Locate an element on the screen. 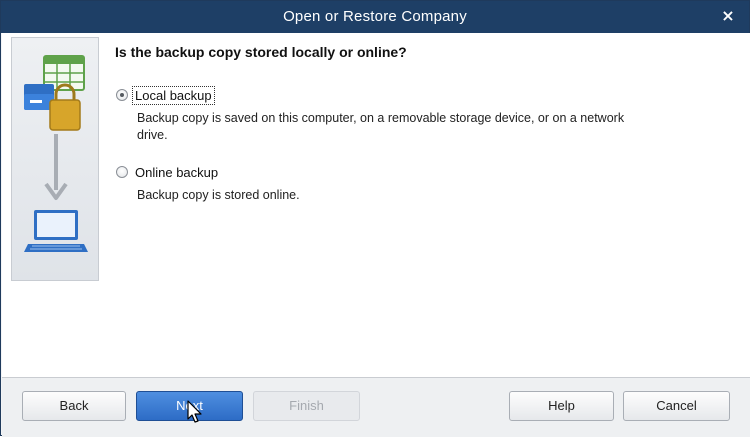 Image resolution: width=750 pixels, height=437 pixels. close-icon: × is located at coordinates (728, 16).